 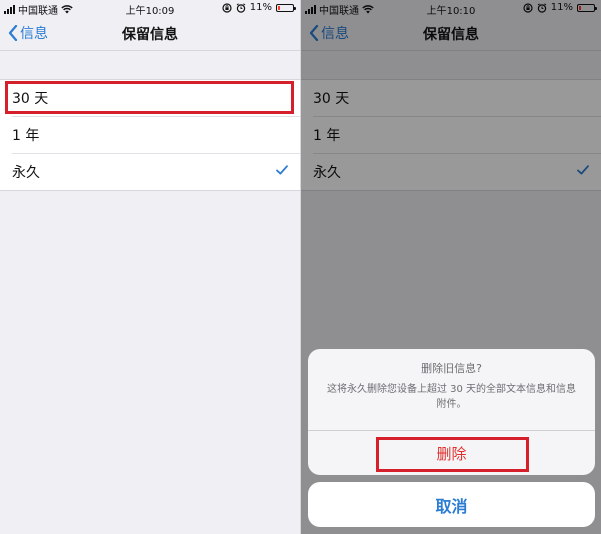 I want to click on battery-level, so click(x=279, y=7).